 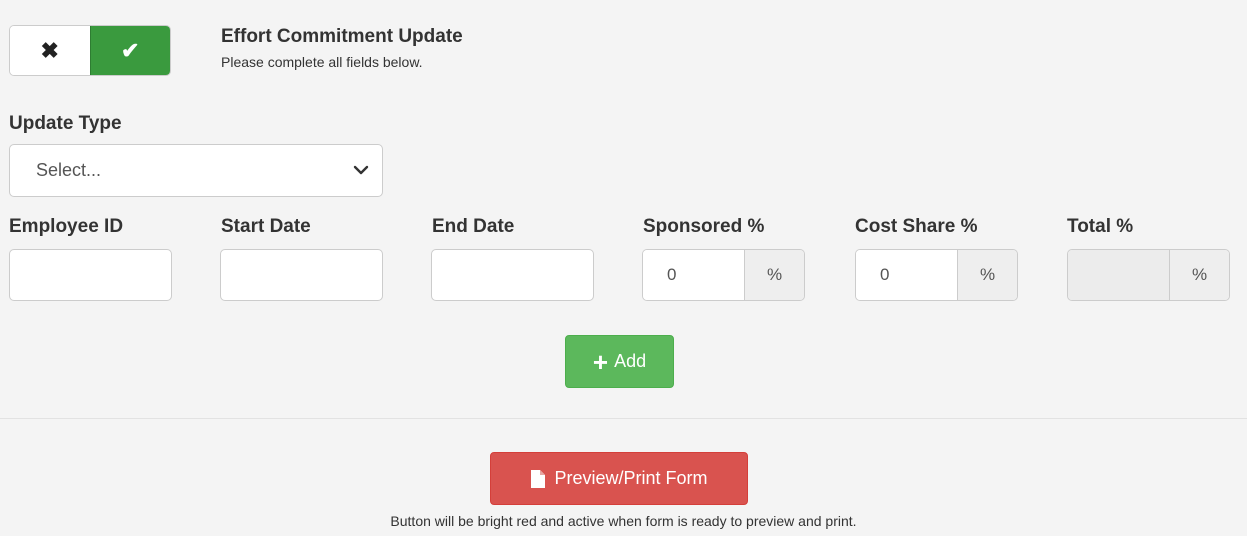 What do you see at coordinates (631, 478) in the screenshot?
I see `preview-print-button-label: Preview/Print Form` at bounding box center [631, 478].